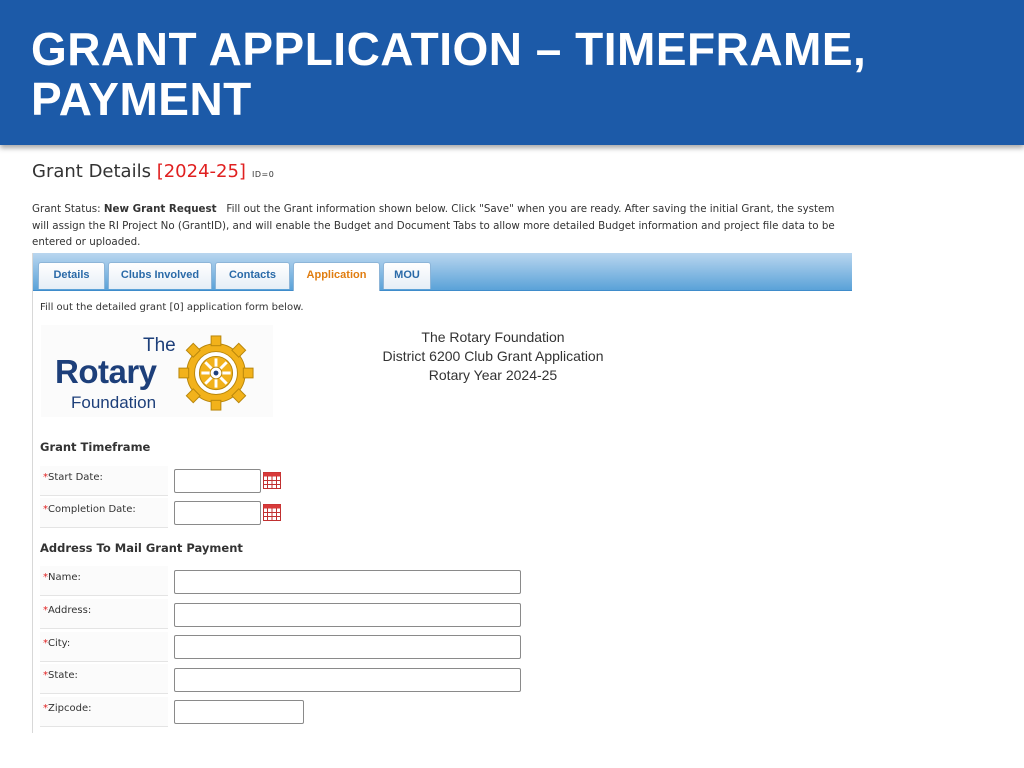 The width and height of the screenshot is (1024, 768). Describe the element at coordinates (160, 275) in the screenshot. I see `tab-clubs-involved: Clubs Involved` at that location.